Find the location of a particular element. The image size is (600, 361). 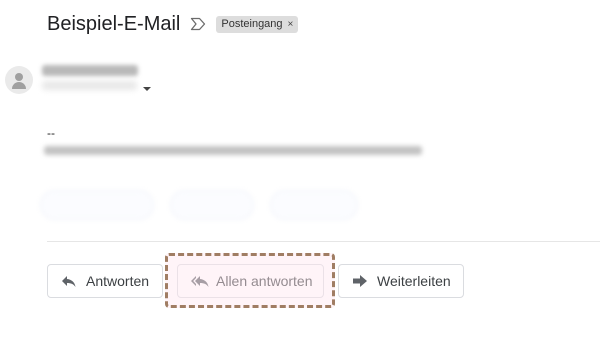

label-chip-inbox: Posteingang × is located at coordinates (257, 24).